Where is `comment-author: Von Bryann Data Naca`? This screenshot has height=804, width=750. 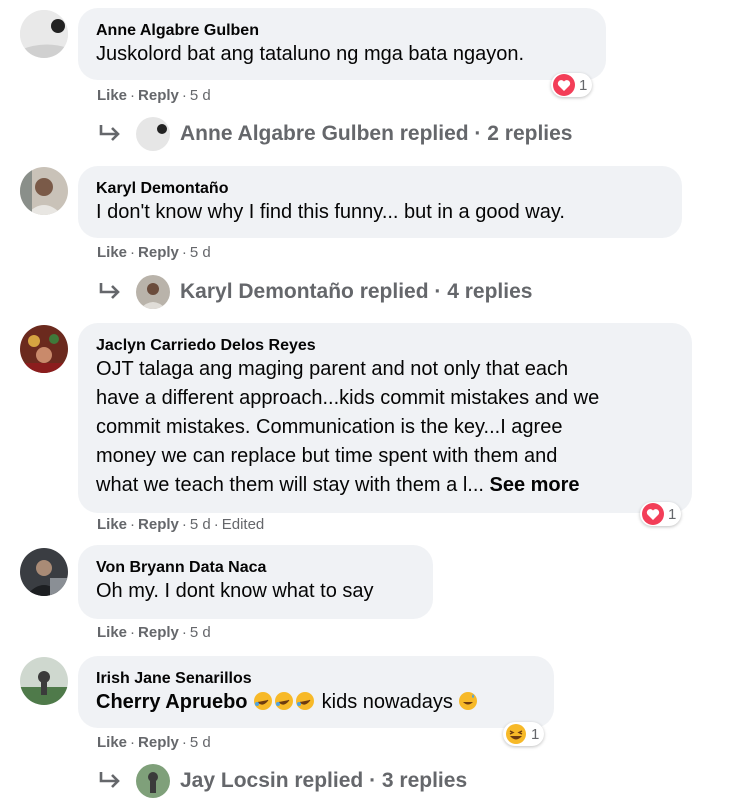 comment-author: Von Bryann Data Naca is located at coordinates (255, 567).